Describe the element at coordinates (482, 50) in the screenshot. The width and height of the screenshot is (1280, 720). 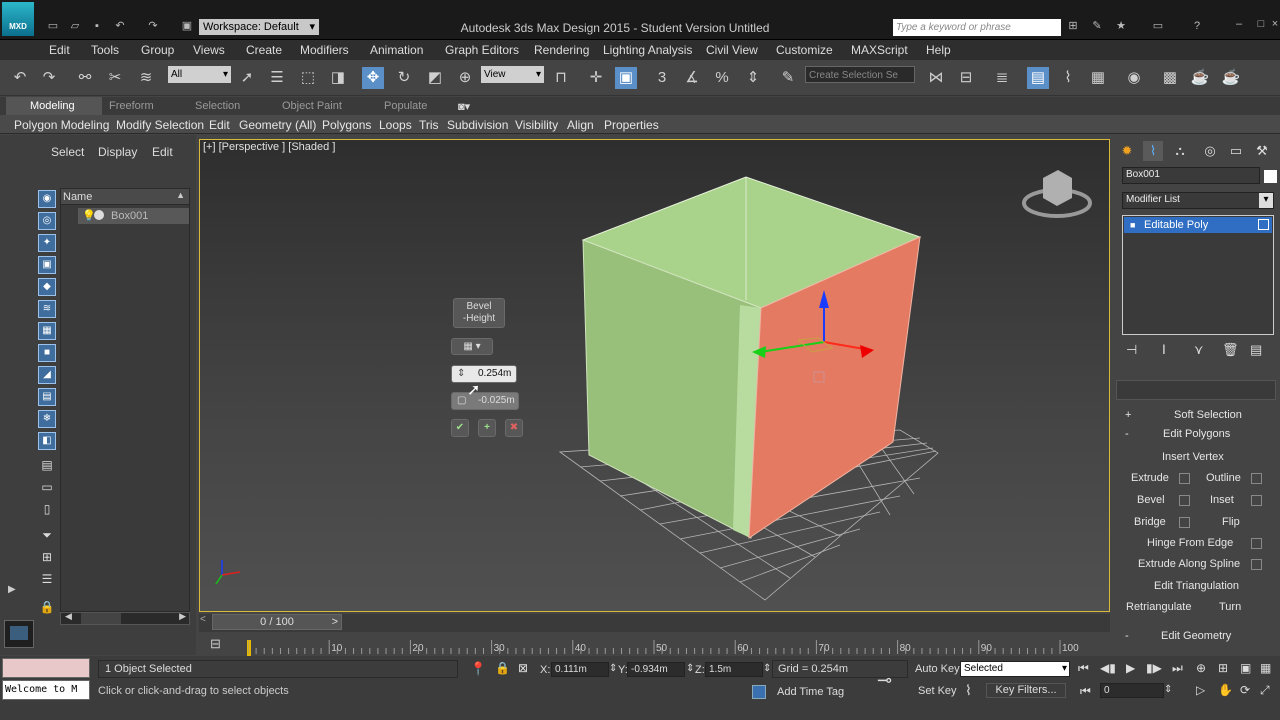
I see `menu-graph-editors: Graph Editors` at that location.